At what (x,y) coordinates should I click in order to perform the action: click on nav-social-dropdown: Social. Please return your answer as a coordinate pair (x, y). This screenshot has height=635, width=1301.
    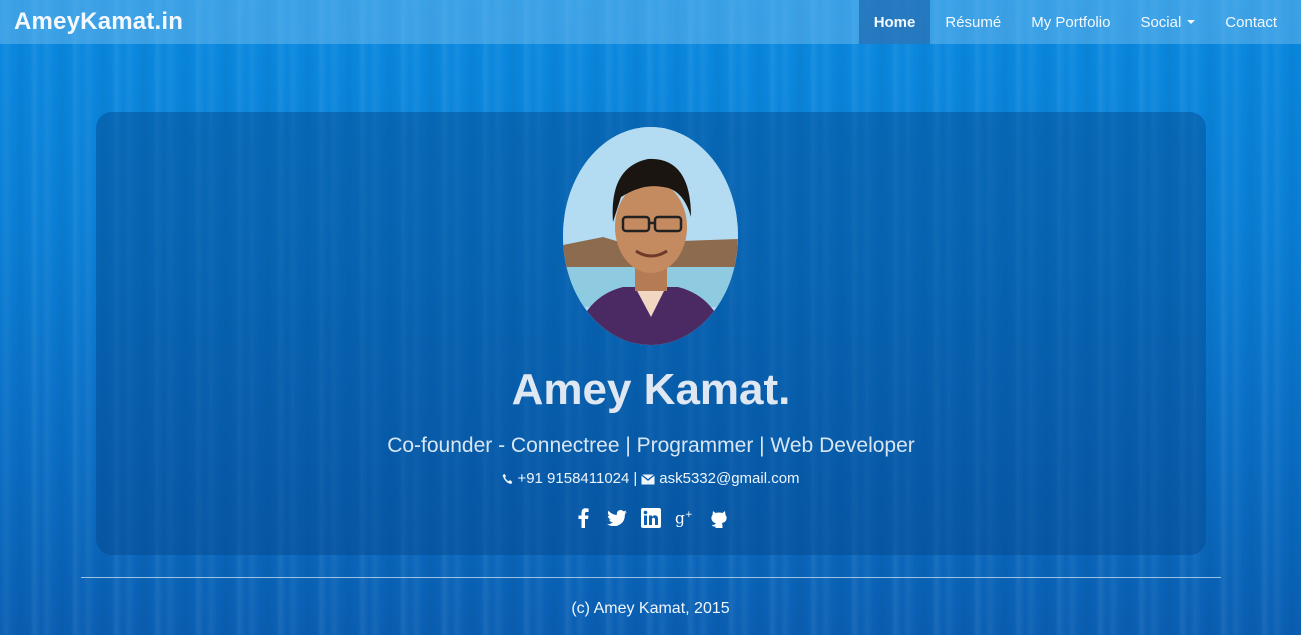
    Looking at the image, I should click on (1167, 22).